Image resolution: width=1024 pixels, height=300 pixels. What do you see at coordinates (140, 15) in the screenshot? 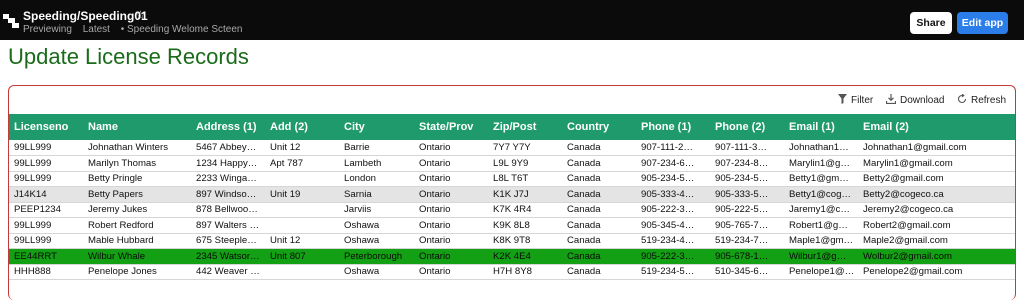
I see `star-icon: ☆` at bounding box center [140, 15].